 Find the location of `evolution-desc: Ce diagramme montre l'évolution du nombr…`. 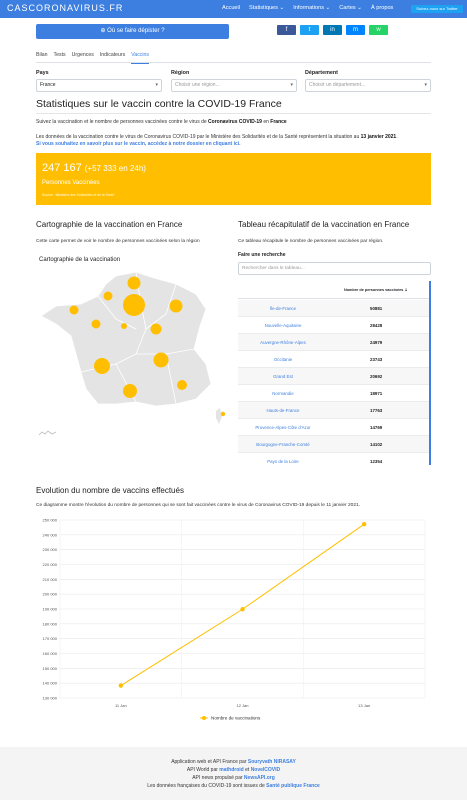

evolution-desc: Ce diagramme montre l'évolution du nombr… is located at coordinates (198, 505).